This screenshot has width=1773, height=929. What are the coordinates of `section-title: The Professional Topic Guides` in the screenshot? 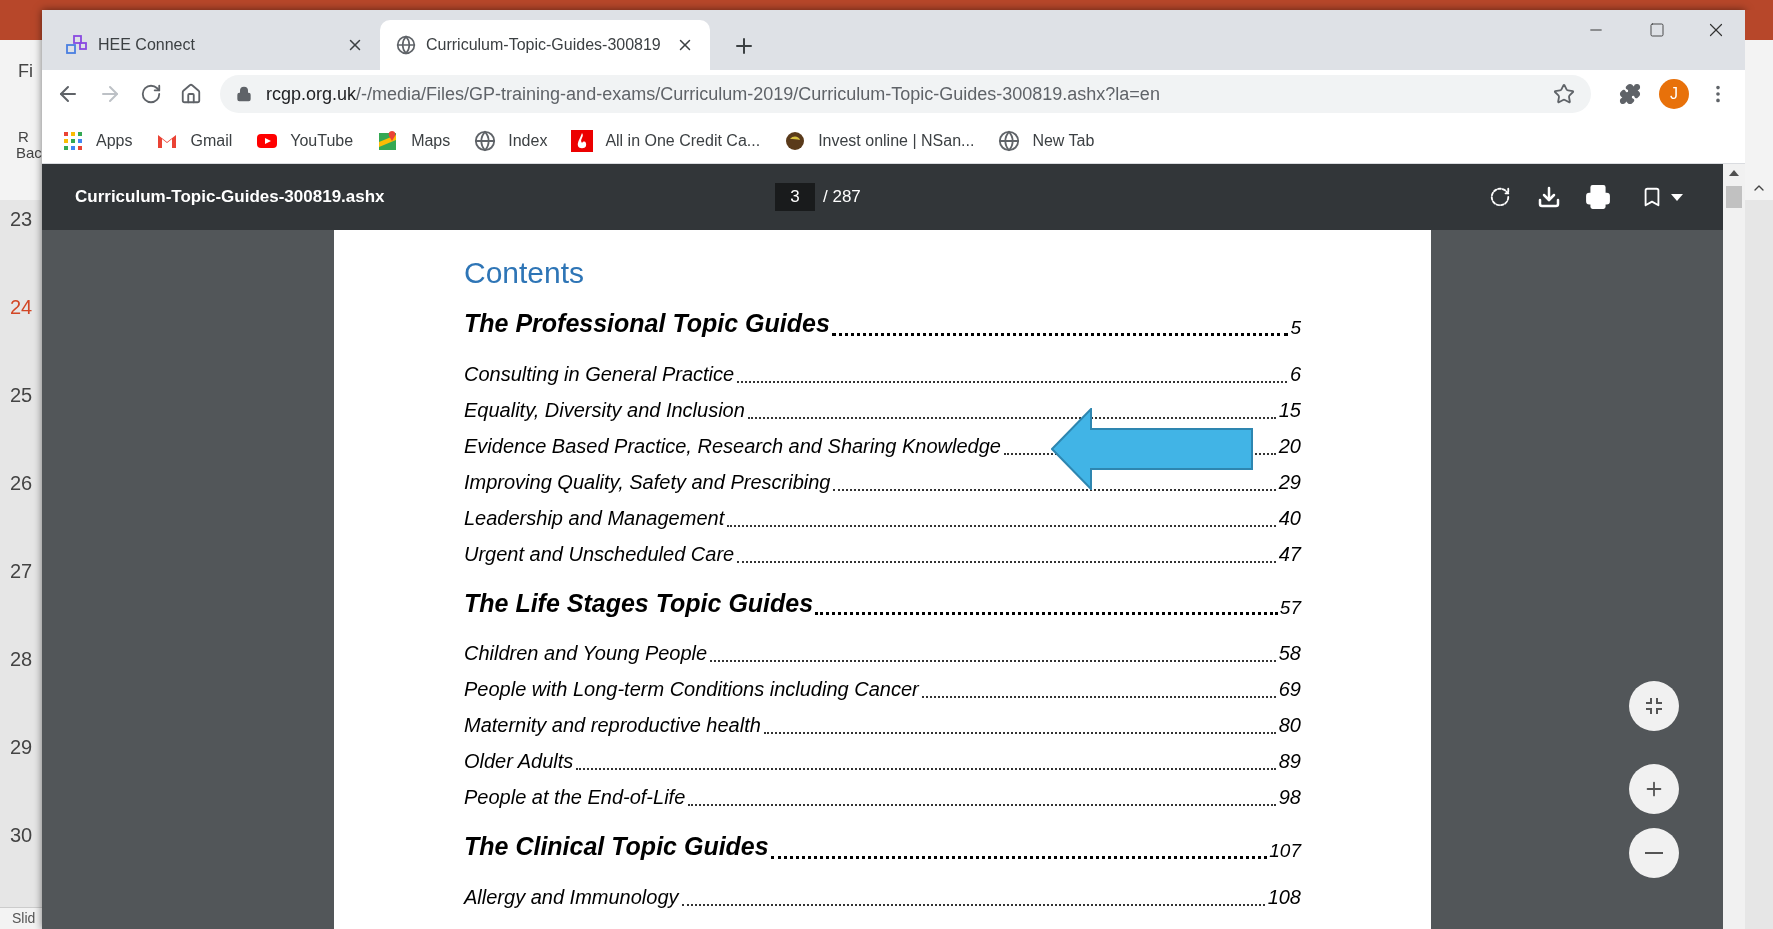 It's located at (647, 323).